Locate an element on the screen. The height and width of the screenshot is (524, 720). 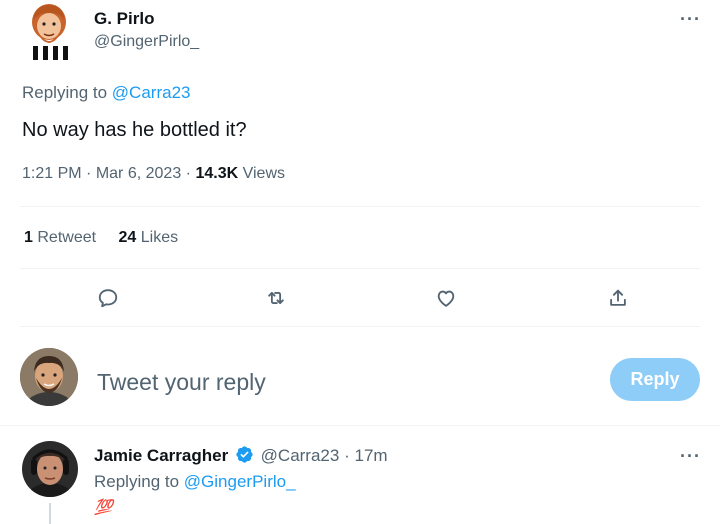
retweets-stat: 1 Retweet is located at coordinates (62, 237).